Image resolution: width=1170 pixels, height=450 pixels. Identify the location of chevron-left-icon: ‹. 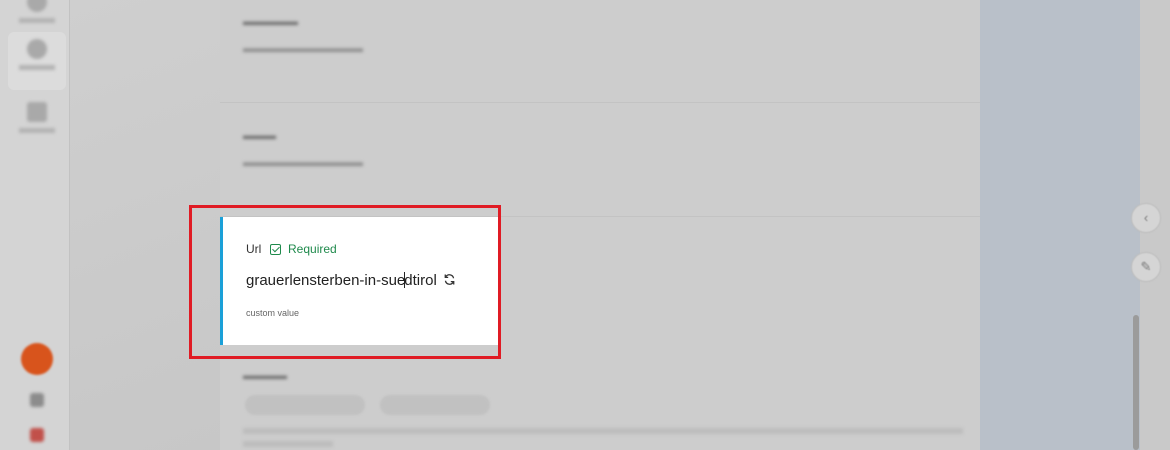
(1146, 218).